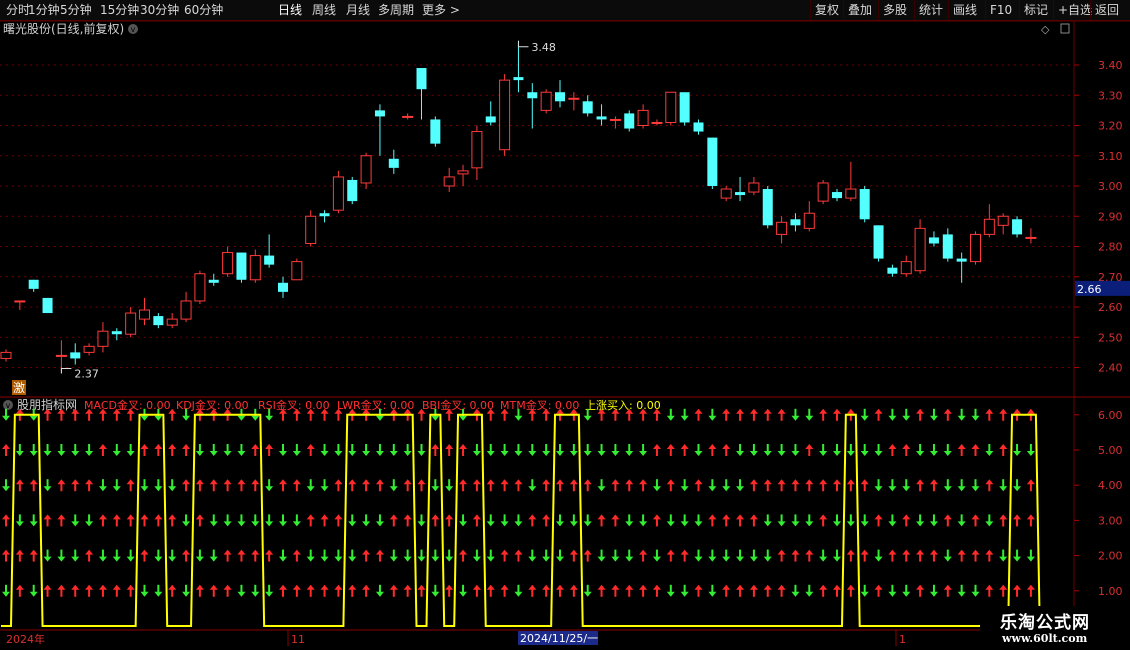  I want to click on diamond-icon: ◇, so click(1045, 29).